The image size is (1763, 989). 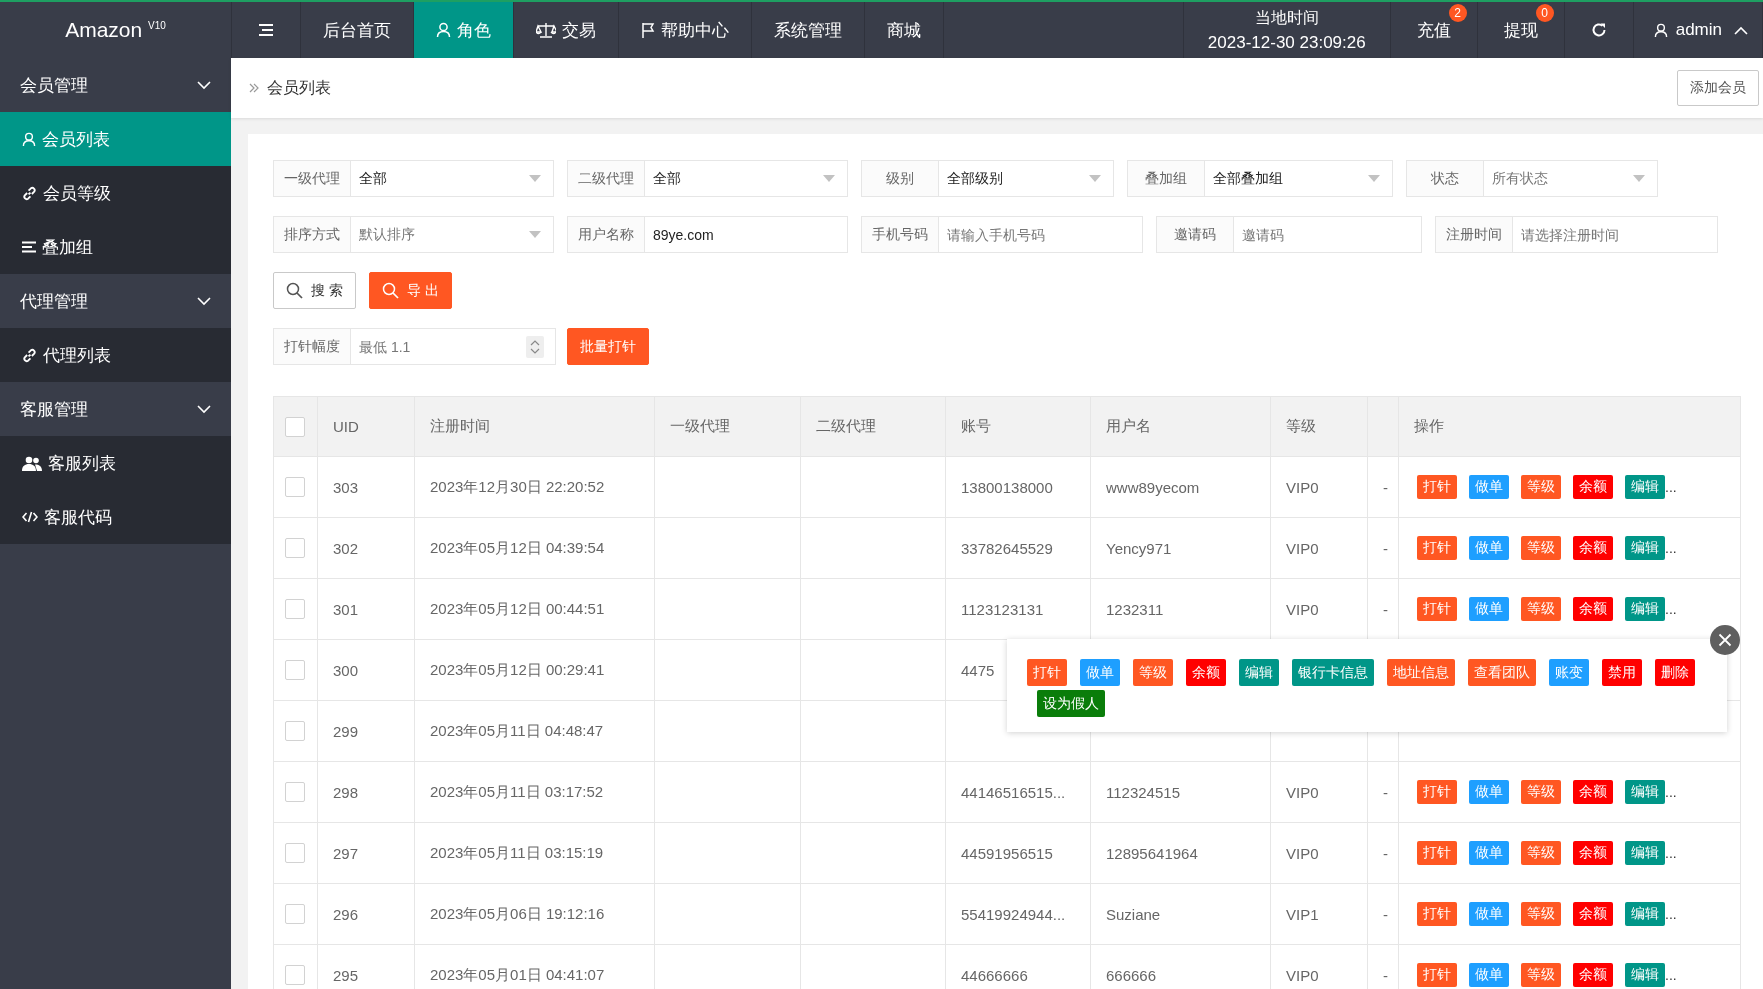 What do you see at coordinates (115, 355) in the screenshot?
I see `sidebar-item: 代理列表` at bounding box center [115, 355].